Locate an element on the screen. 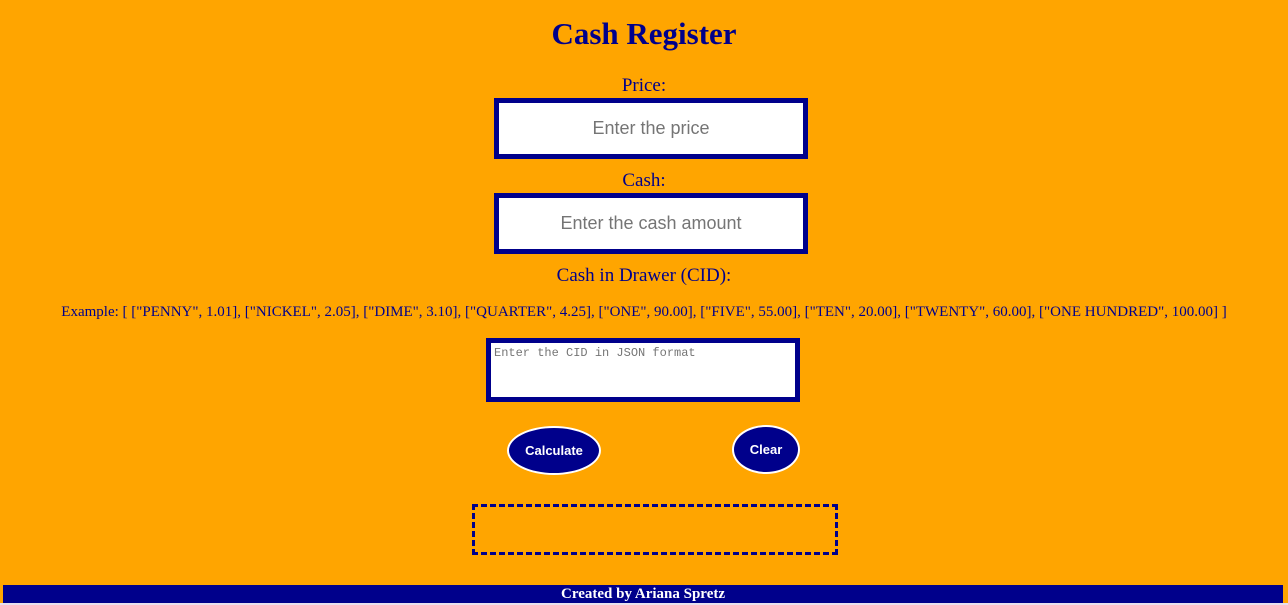 This screenshot has width=1288, height=605. price-input is located at coordinates (651, 128).